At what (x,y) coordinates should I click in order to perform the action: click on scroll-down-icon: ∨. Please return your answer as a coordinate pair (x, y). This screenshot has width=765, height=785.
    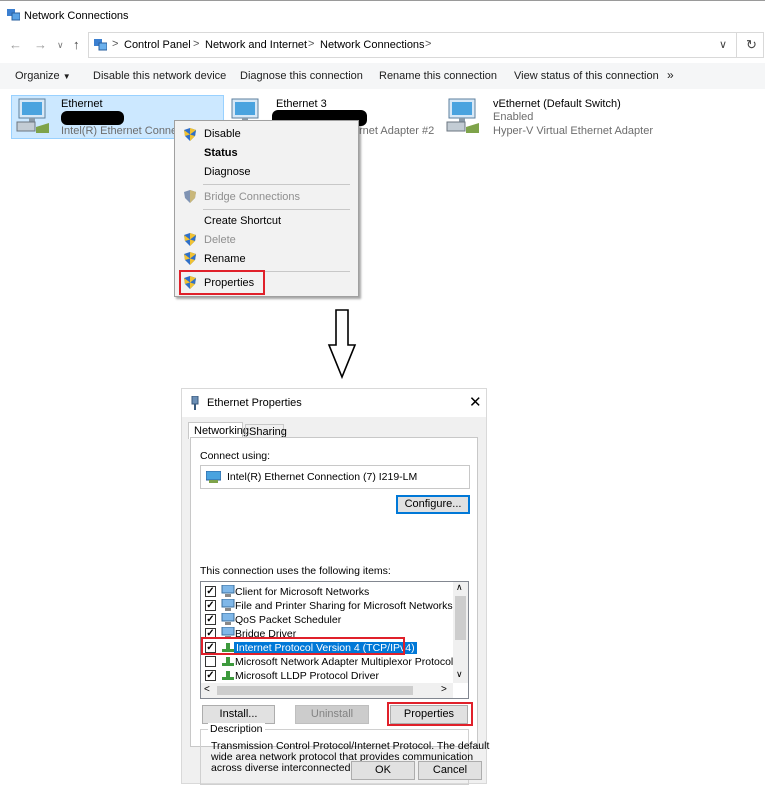
    Looking at the image, I should click on (459, 674).